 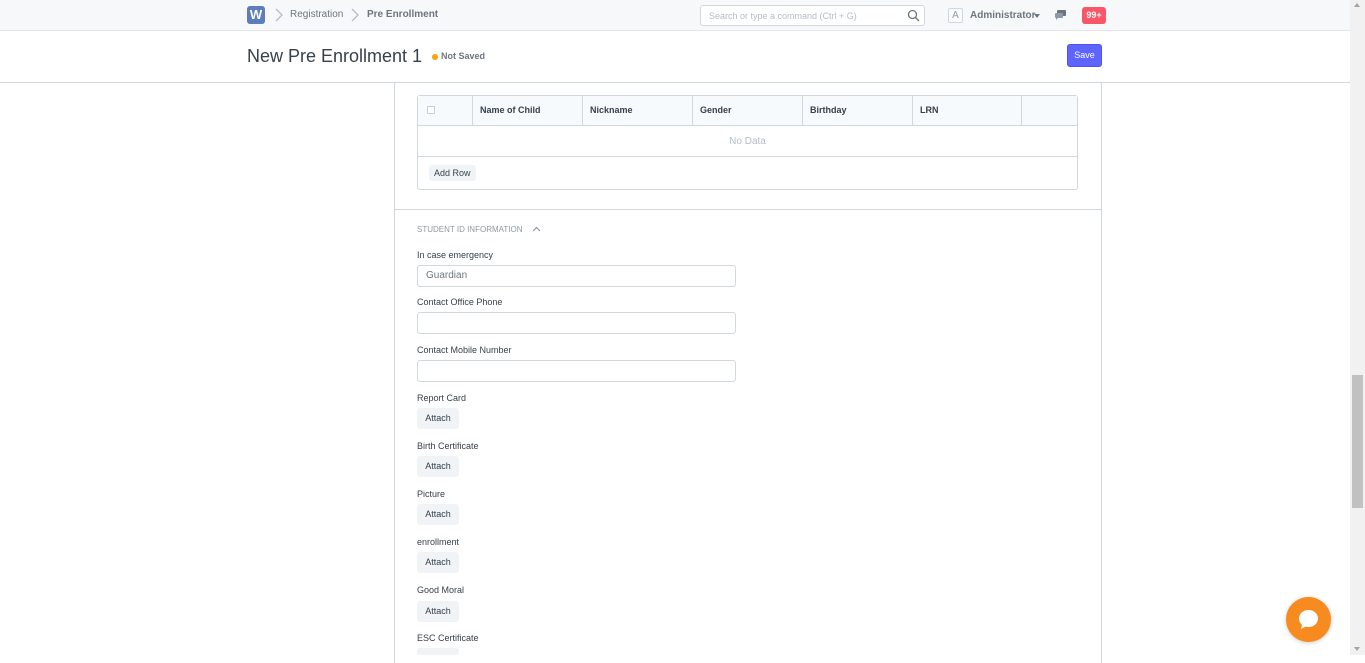 What do you see at coordinates (967, 111) in the screenshot?
I see `column-header: LRN` at bounding box center [967, 111].